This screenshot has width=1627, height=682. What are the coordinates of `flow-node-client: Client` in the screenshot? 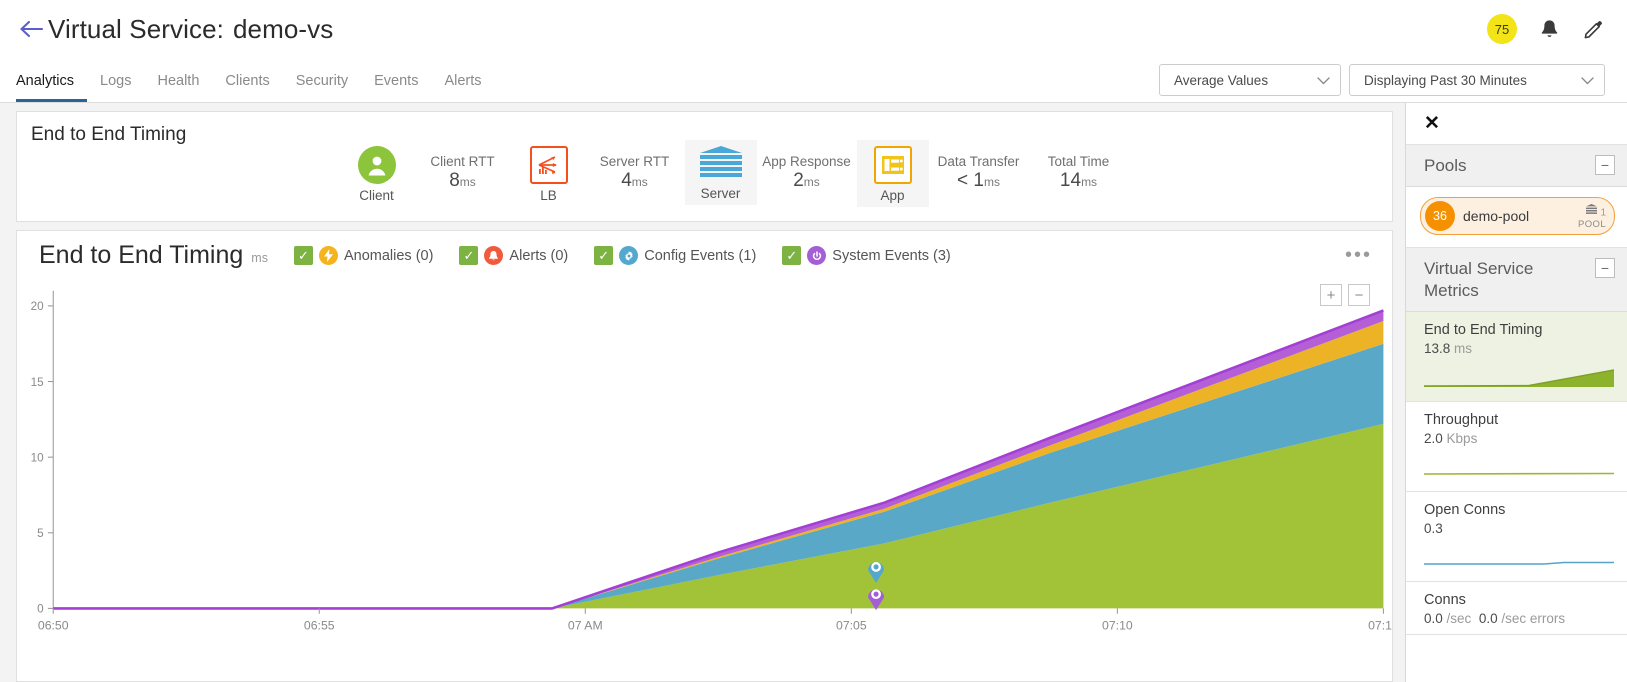 It's located at (377, 173).